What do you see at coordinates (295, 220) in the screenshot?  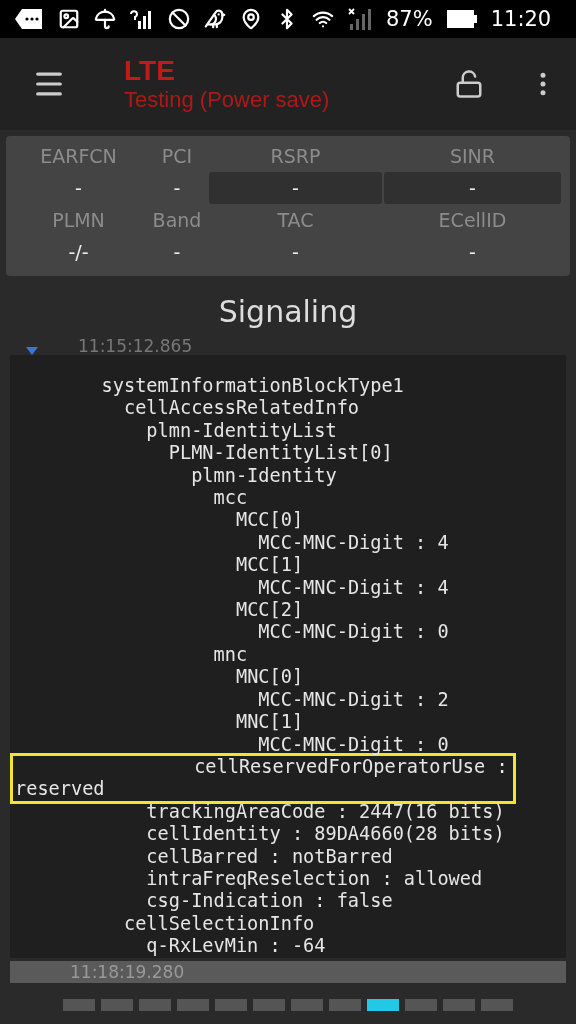 I see `info-label: TAC` at bounding box center [295, 220].